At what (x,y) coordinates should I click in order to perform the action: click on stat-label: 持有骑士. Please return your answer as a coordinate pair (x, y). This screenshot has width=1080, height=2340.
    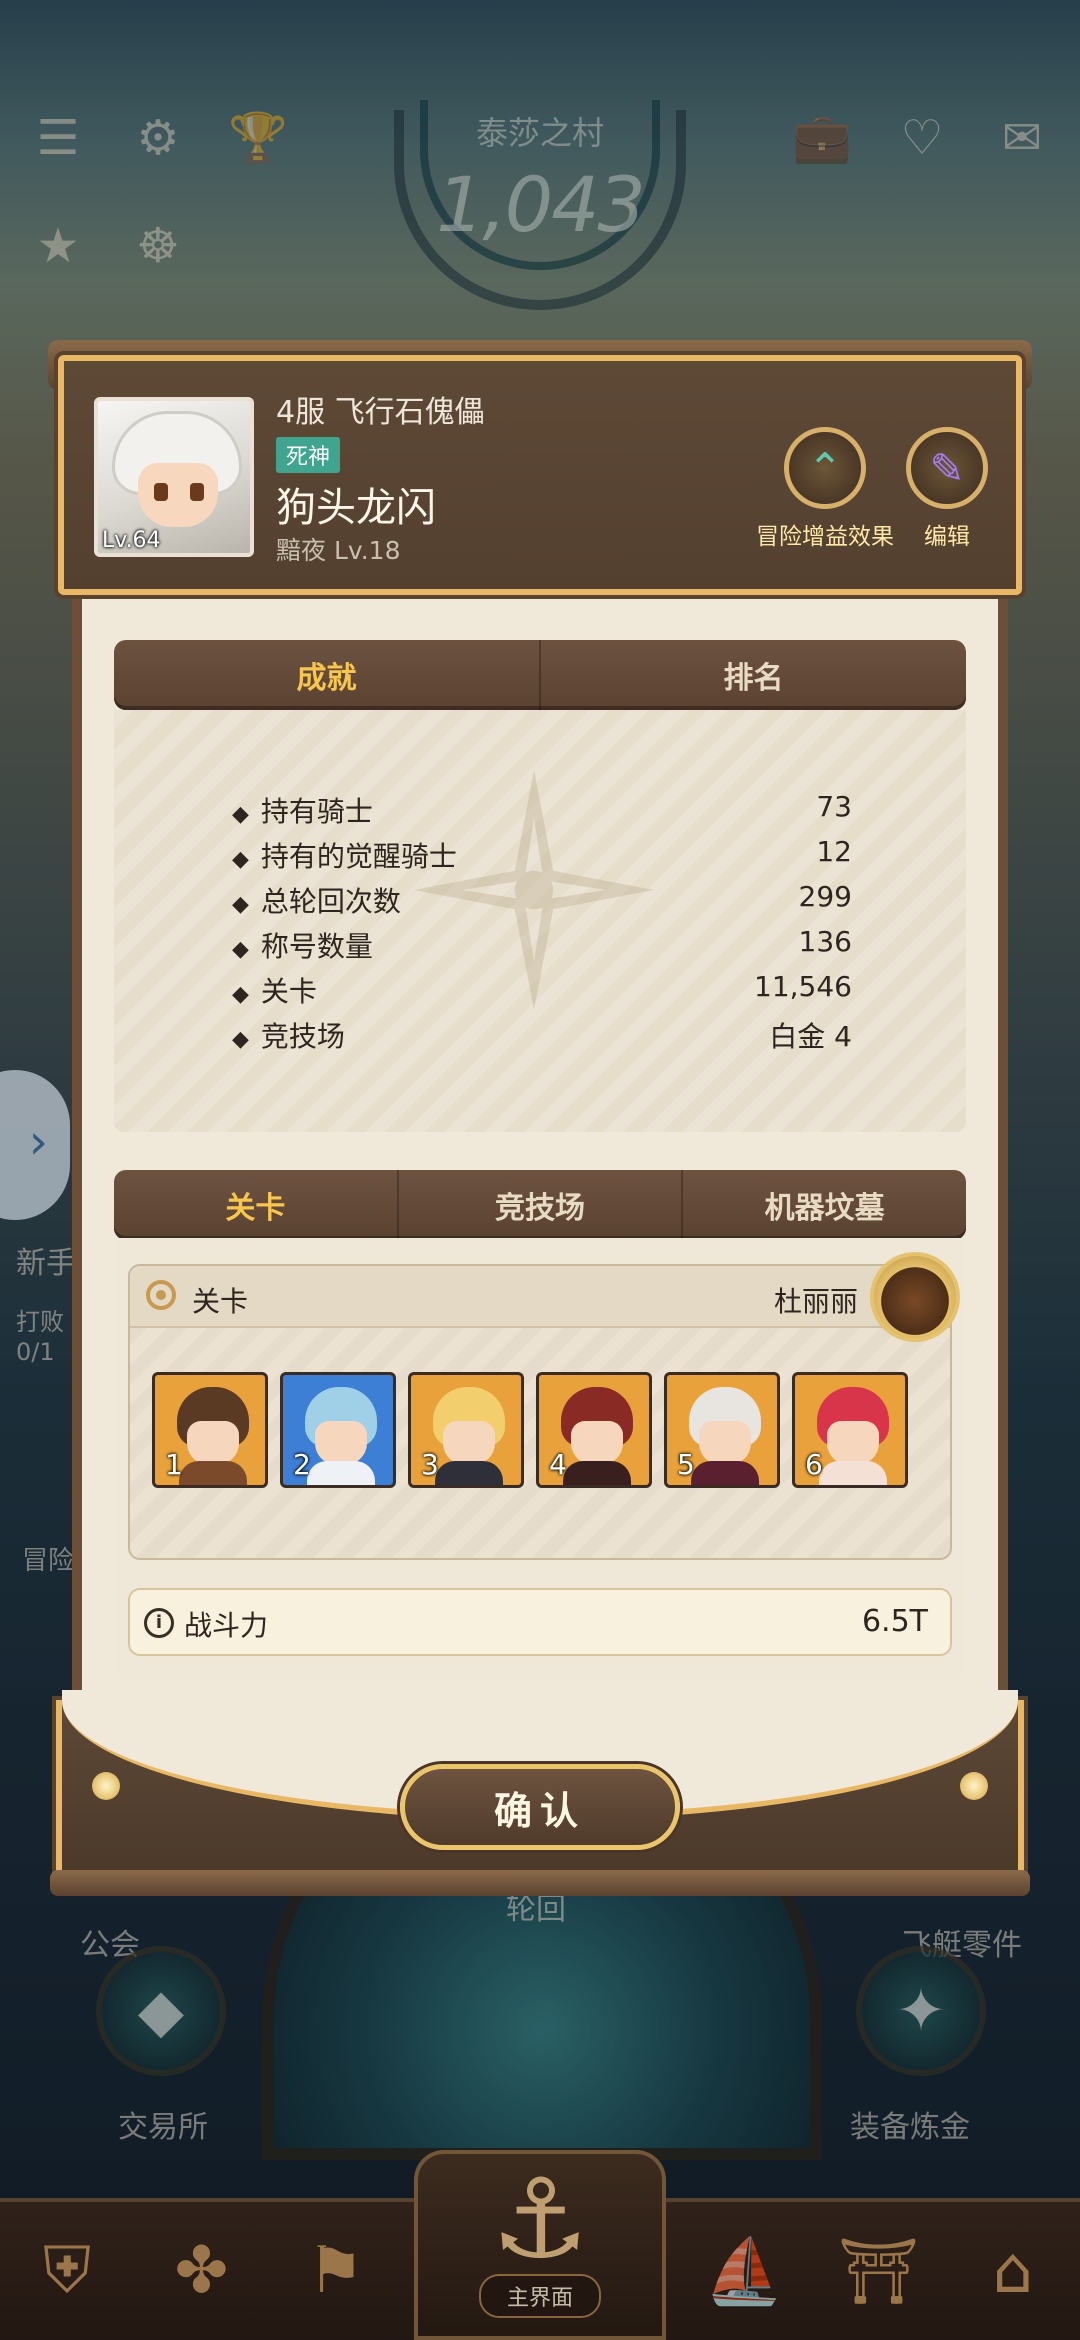
    Looking at the image, I should click on (302, 810).